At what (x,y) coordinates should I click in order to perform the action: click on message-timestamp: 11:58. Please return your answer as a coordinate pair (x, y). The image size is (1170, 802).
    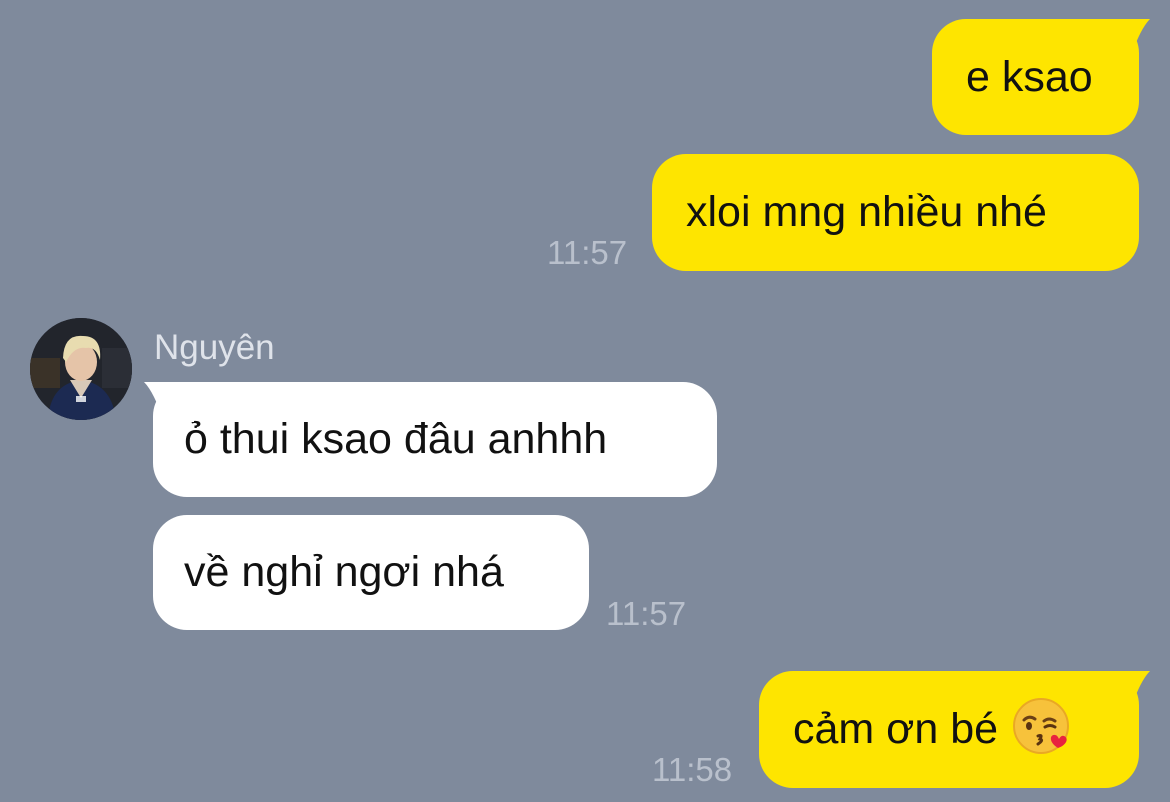
    Looking at the image, I should click on (692, 769).